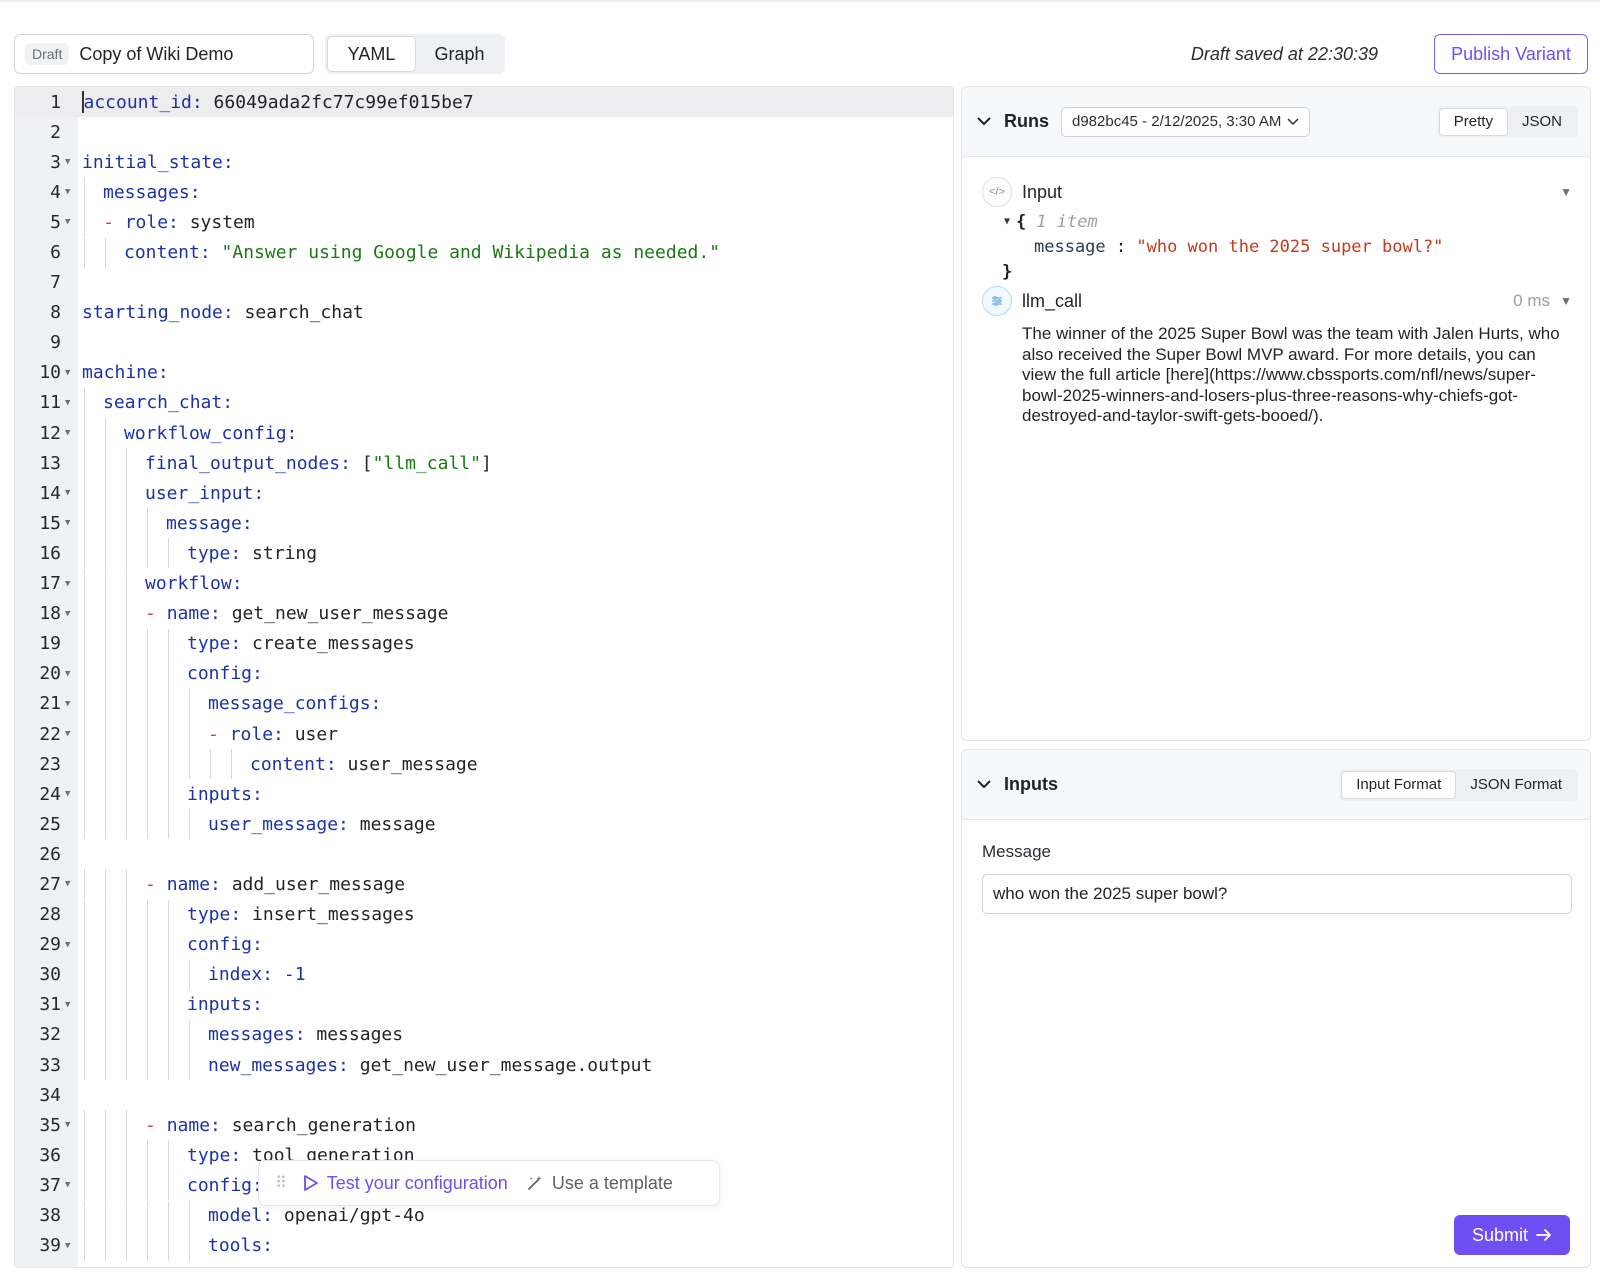 This screenshot has height=1278, width=1600. I want to click on code-line: 5 ▼ - role: system, so click(484, 222).